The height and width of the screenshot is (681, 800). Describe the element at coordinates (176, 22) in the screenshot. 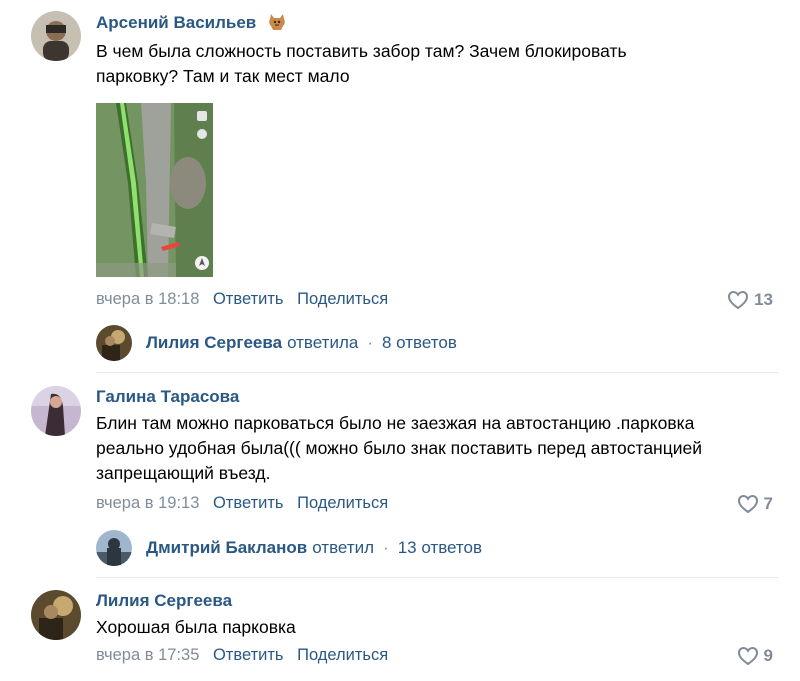

I see `author-name: Арсений Васильев` at that location.